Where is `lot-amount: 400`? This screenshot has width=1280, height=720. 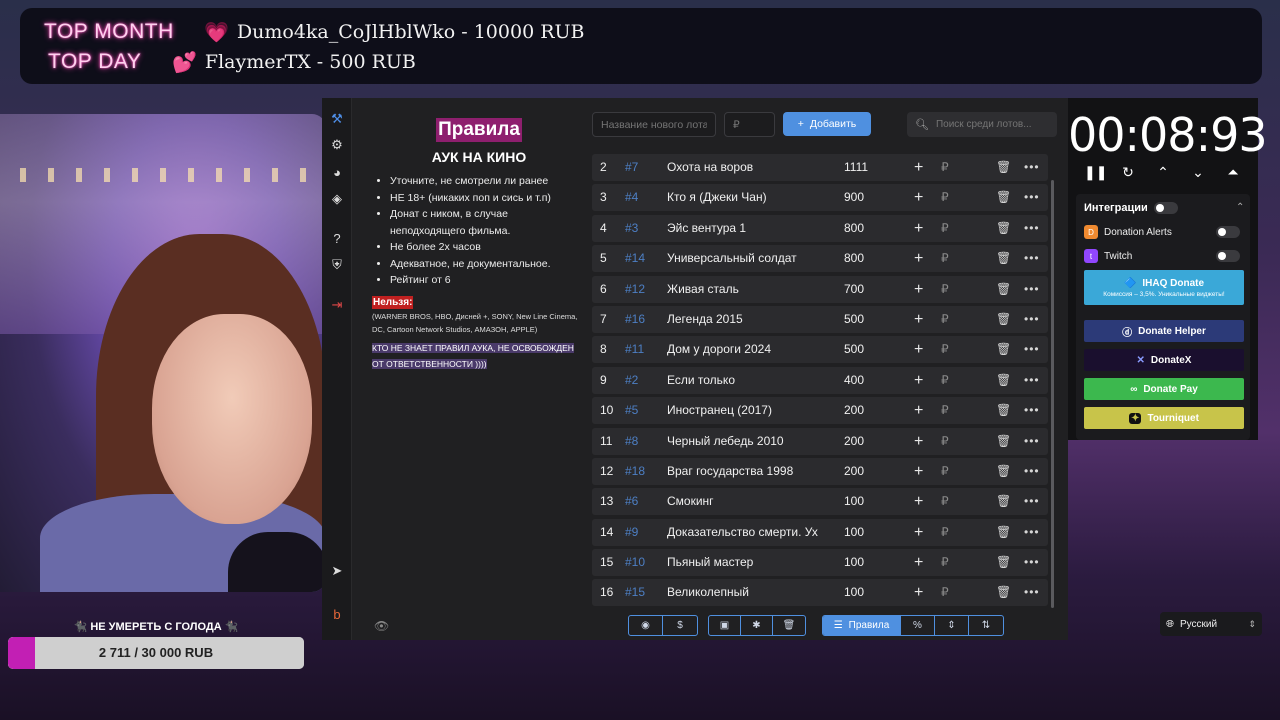
lot-amount: 400 is located at coordinates (864, 380).